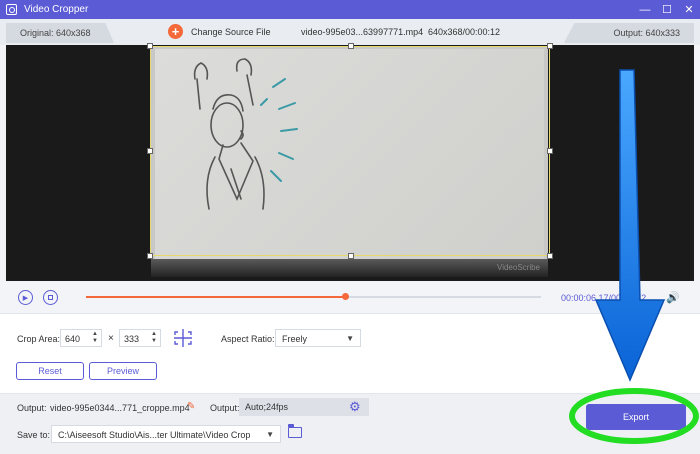  Describe the element at coordinates (150, 46) in the screenshot. I see `crop-handle-top-left` at that location.